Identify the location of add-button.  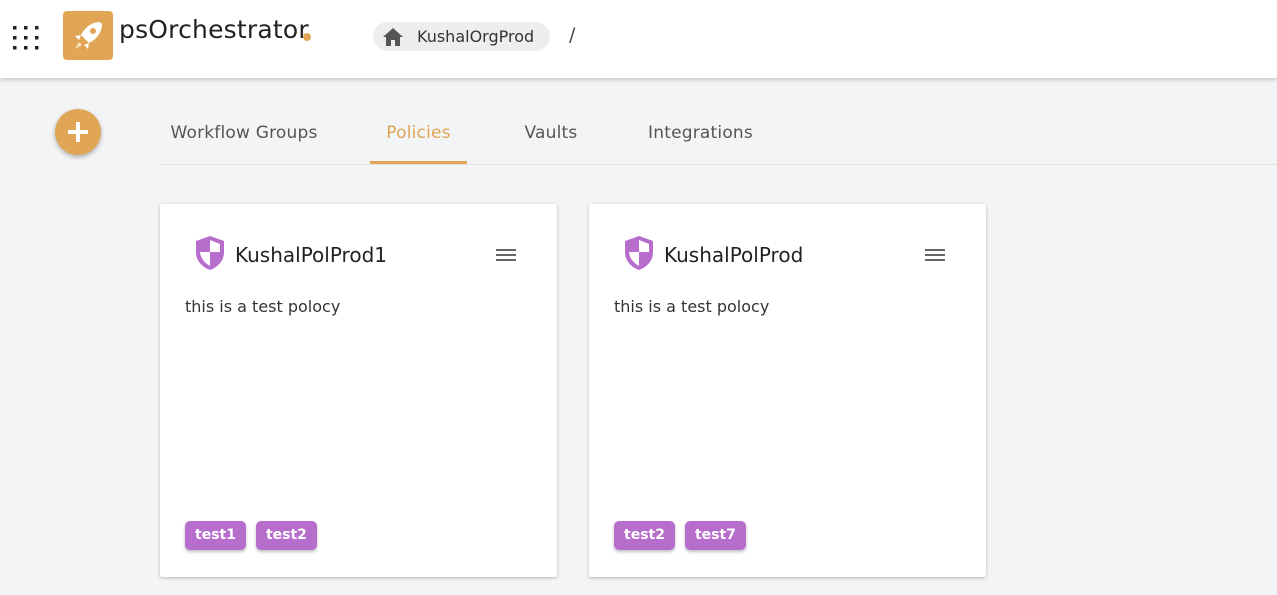
(78, 132).